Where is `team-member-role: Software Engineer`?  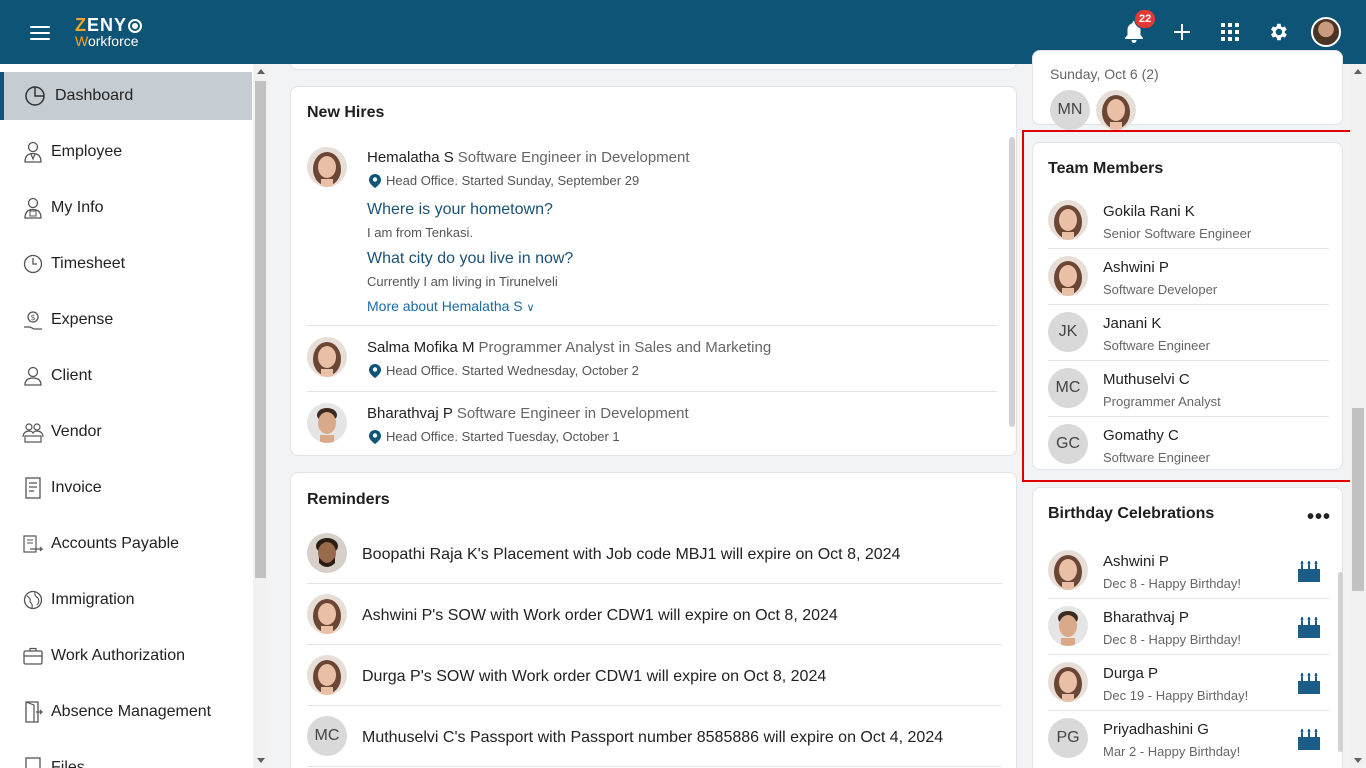 team-member-role: Software Engineer is located at coordinates (1156, 345).